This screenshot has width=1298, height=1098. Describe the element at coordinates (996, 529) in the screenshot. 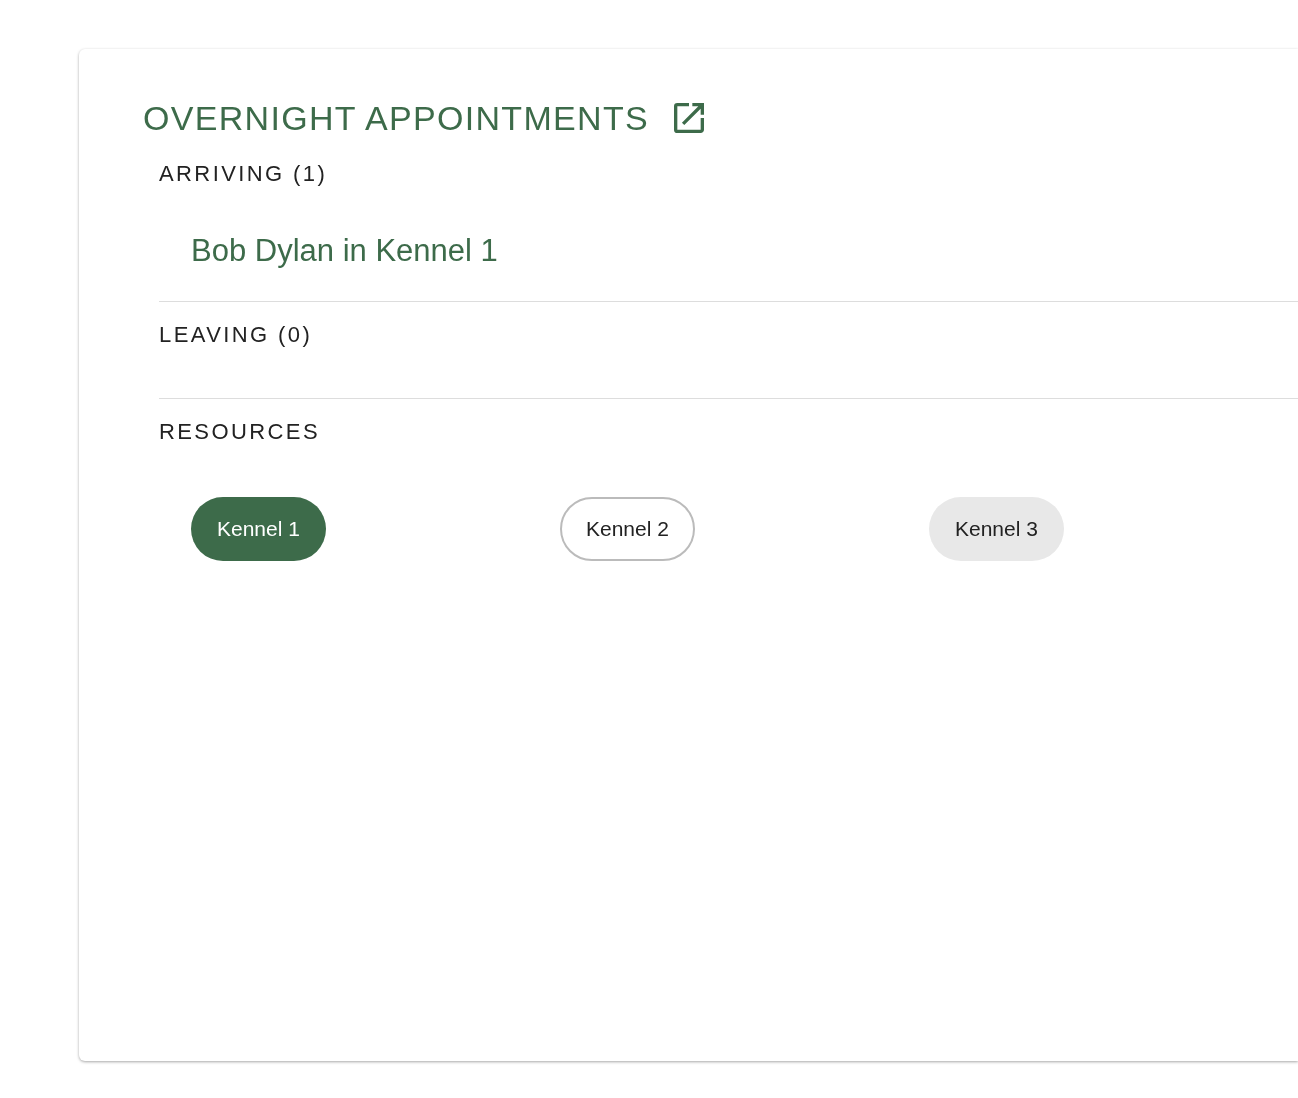

I see `resource-chip: Kennel 3` at that location.